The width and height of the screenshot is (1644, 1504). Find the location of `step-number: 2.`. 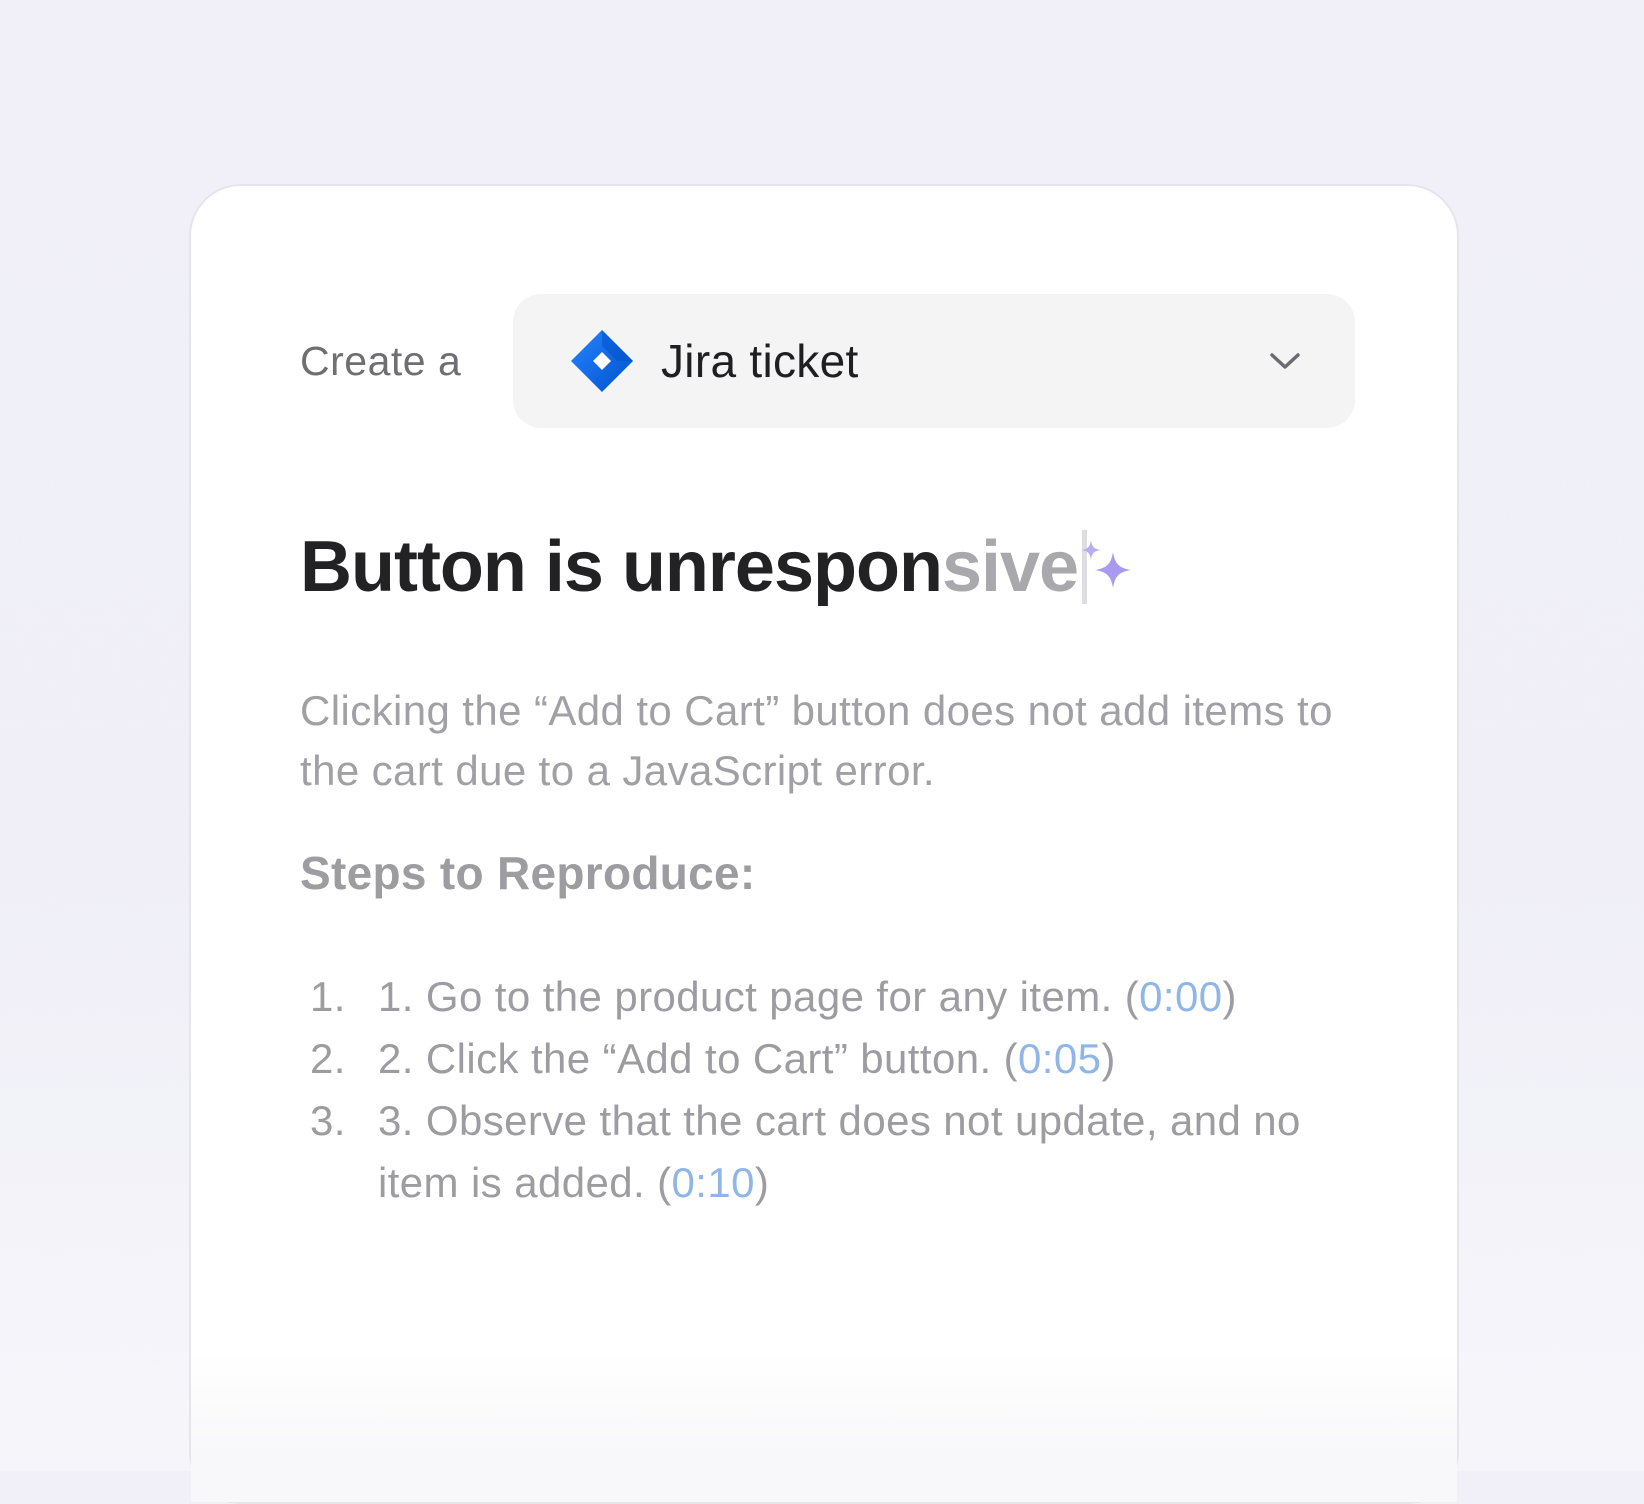

step-number: 2. is located at coordinates (328, 1058).